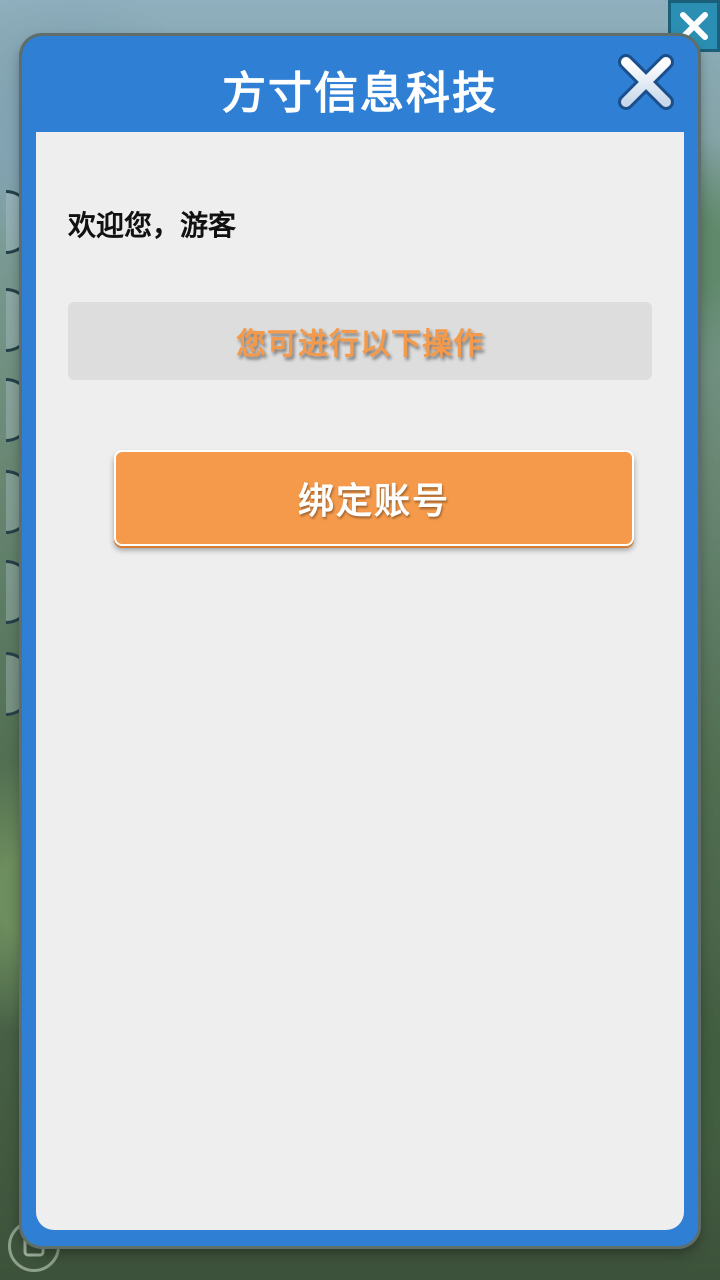 This screenshot has height=1280, width=720. Describe the element at coordinates (360, 344) in the screenshot. I see `operations-hint: 您可进行以下操作` at that location.